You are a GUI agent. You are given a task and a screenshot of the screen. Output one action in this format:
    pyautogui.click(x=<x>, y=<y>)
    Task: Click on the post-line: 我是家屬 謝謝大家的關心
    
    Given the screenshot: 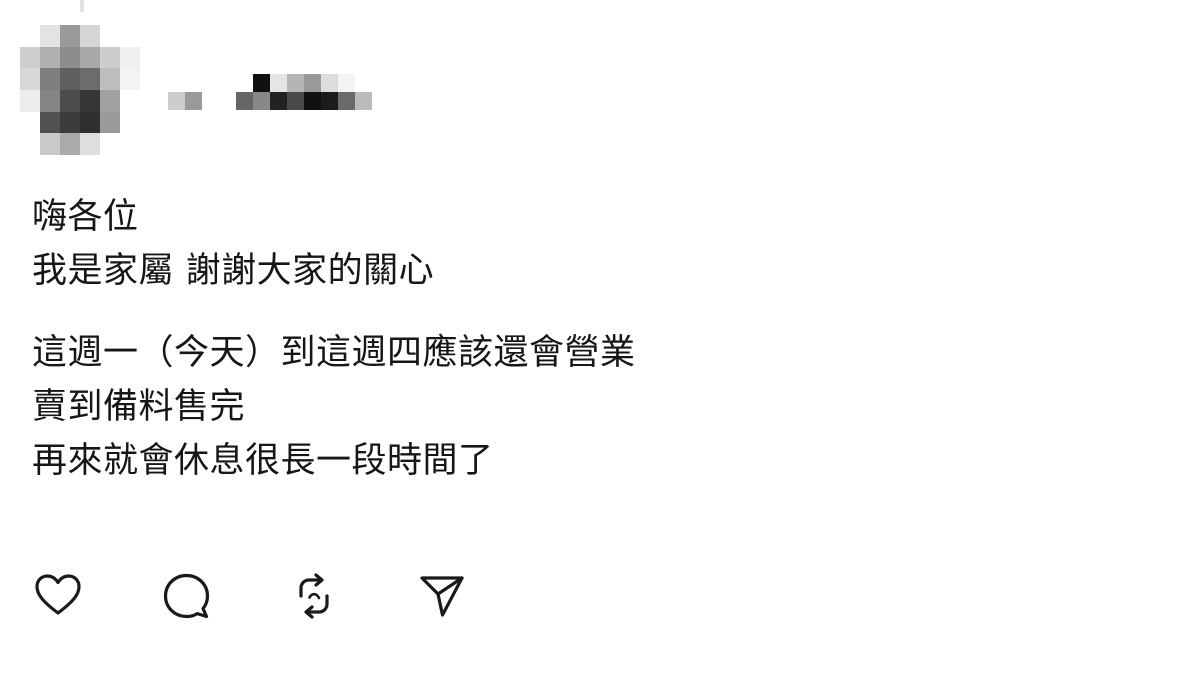 What is the action you would take?
    pyautogui.click(x=233, y=271)
    